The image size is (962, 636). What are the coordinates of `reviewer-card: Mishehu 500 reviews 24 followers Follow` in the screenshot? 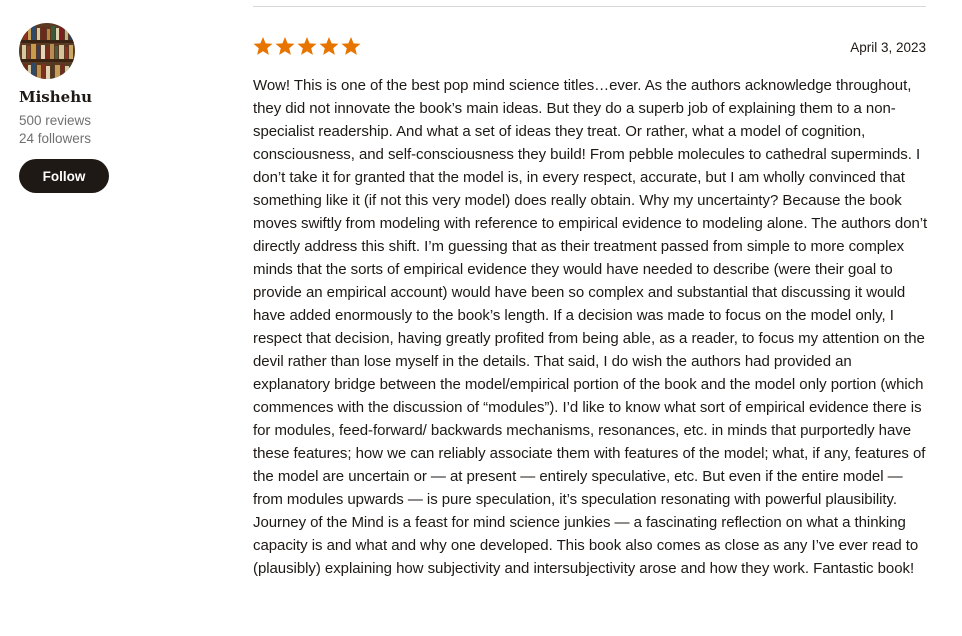 It's located at (119, 108).